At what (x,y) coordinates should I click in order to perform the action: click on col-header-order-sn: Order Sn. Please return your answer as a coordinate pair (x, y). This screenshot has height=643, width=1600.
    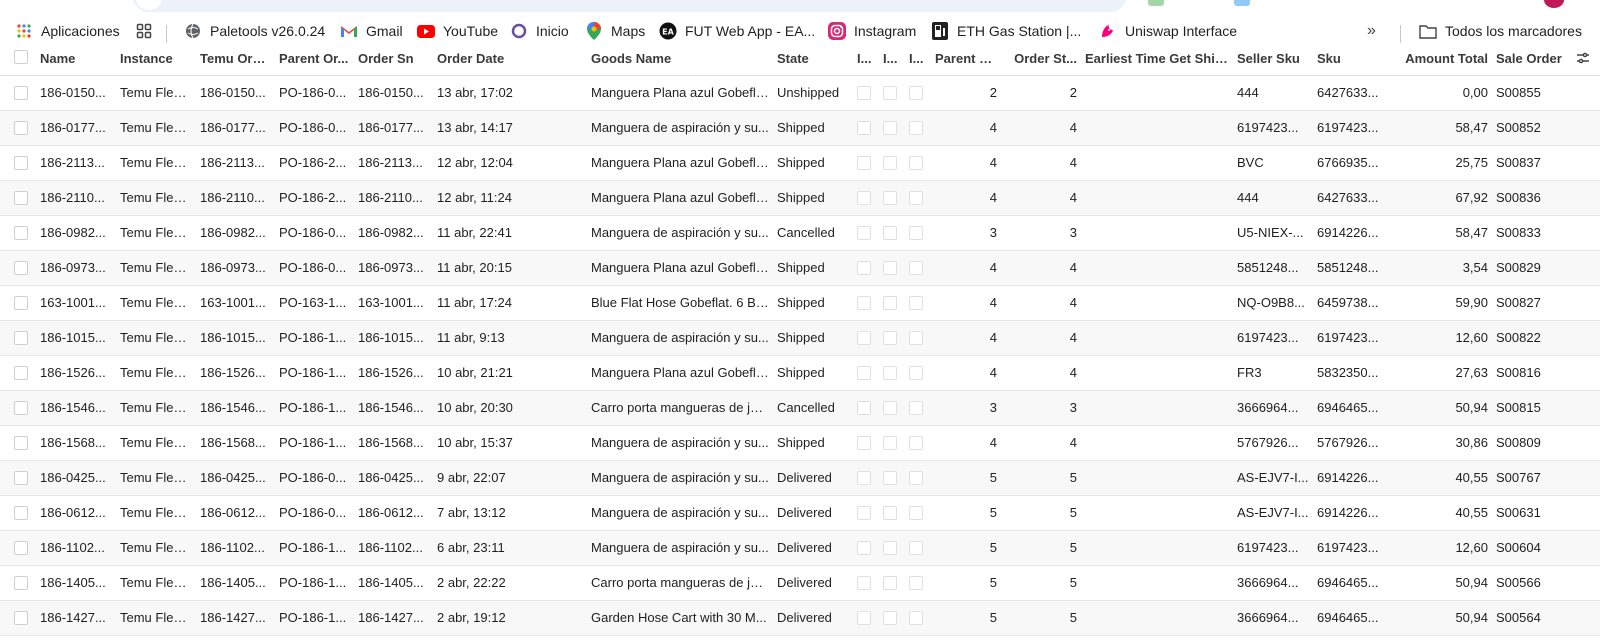
    Looking at the image, I should click on (393, 62).